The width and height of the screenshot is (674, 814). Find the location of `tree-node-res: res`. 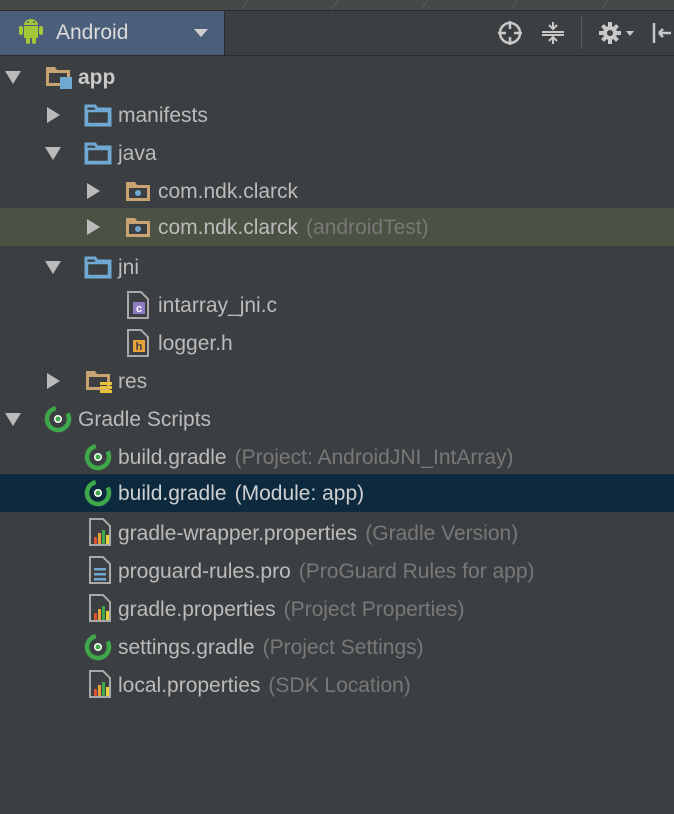

tree-node-res: res is located at coordinates (337, 381).